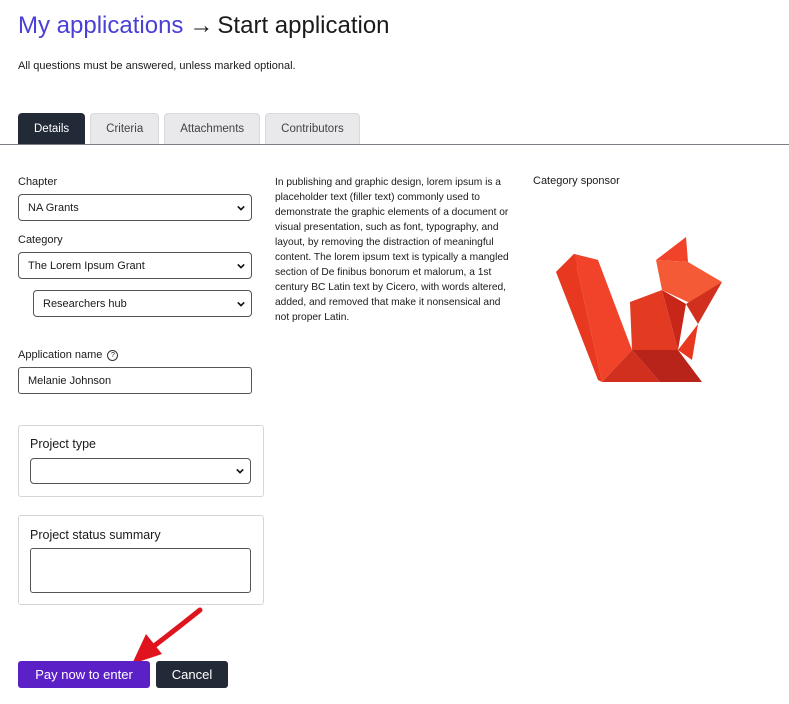 This screenshot has width=789, height=704. I want to click on question-circle-icon: ?, so click(113, 355).